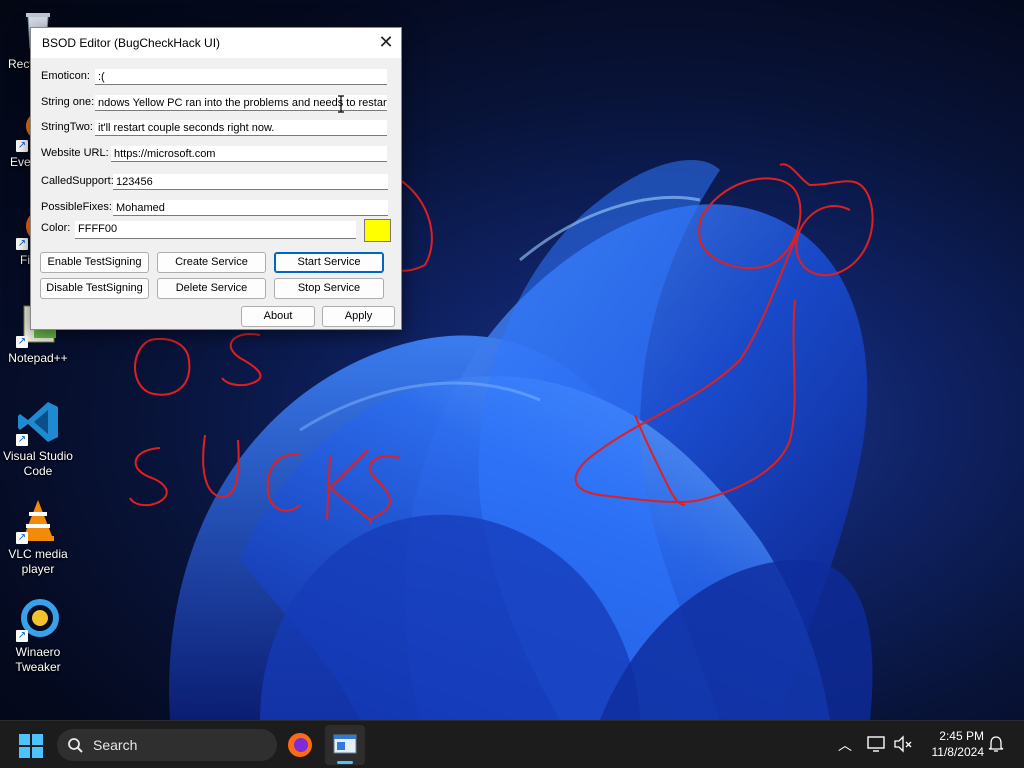 This screenshot has width=1024, height=768. What do you see at coordinates (76, 207) in the screenshot?
I see `possible-fixes-label: PossibleFixes:` at bounding box center [76, 207].